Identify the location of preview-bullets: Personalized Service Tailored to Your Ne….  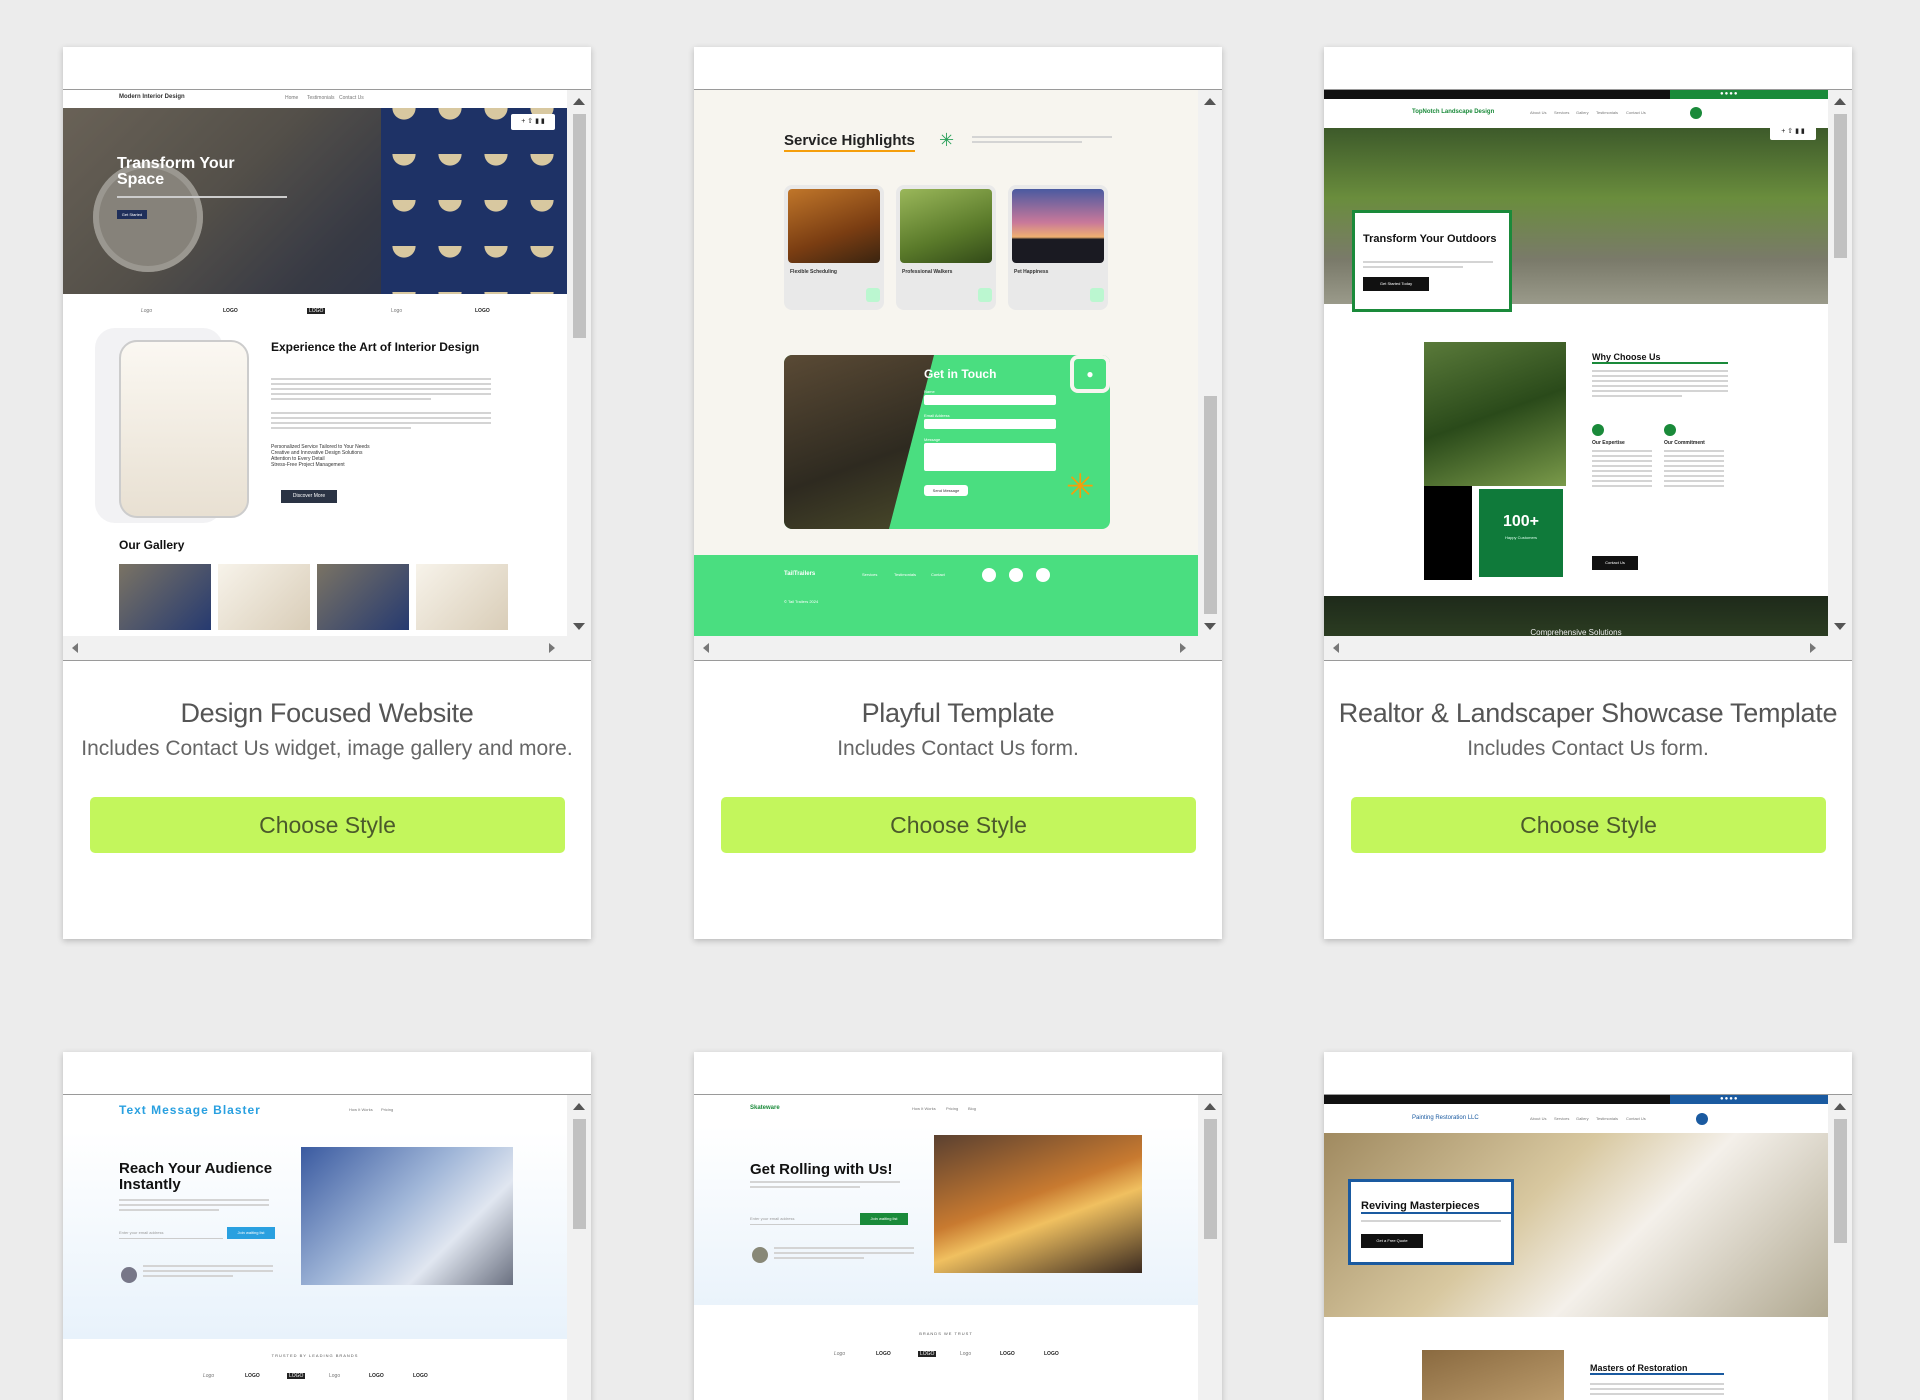
(320, 456).